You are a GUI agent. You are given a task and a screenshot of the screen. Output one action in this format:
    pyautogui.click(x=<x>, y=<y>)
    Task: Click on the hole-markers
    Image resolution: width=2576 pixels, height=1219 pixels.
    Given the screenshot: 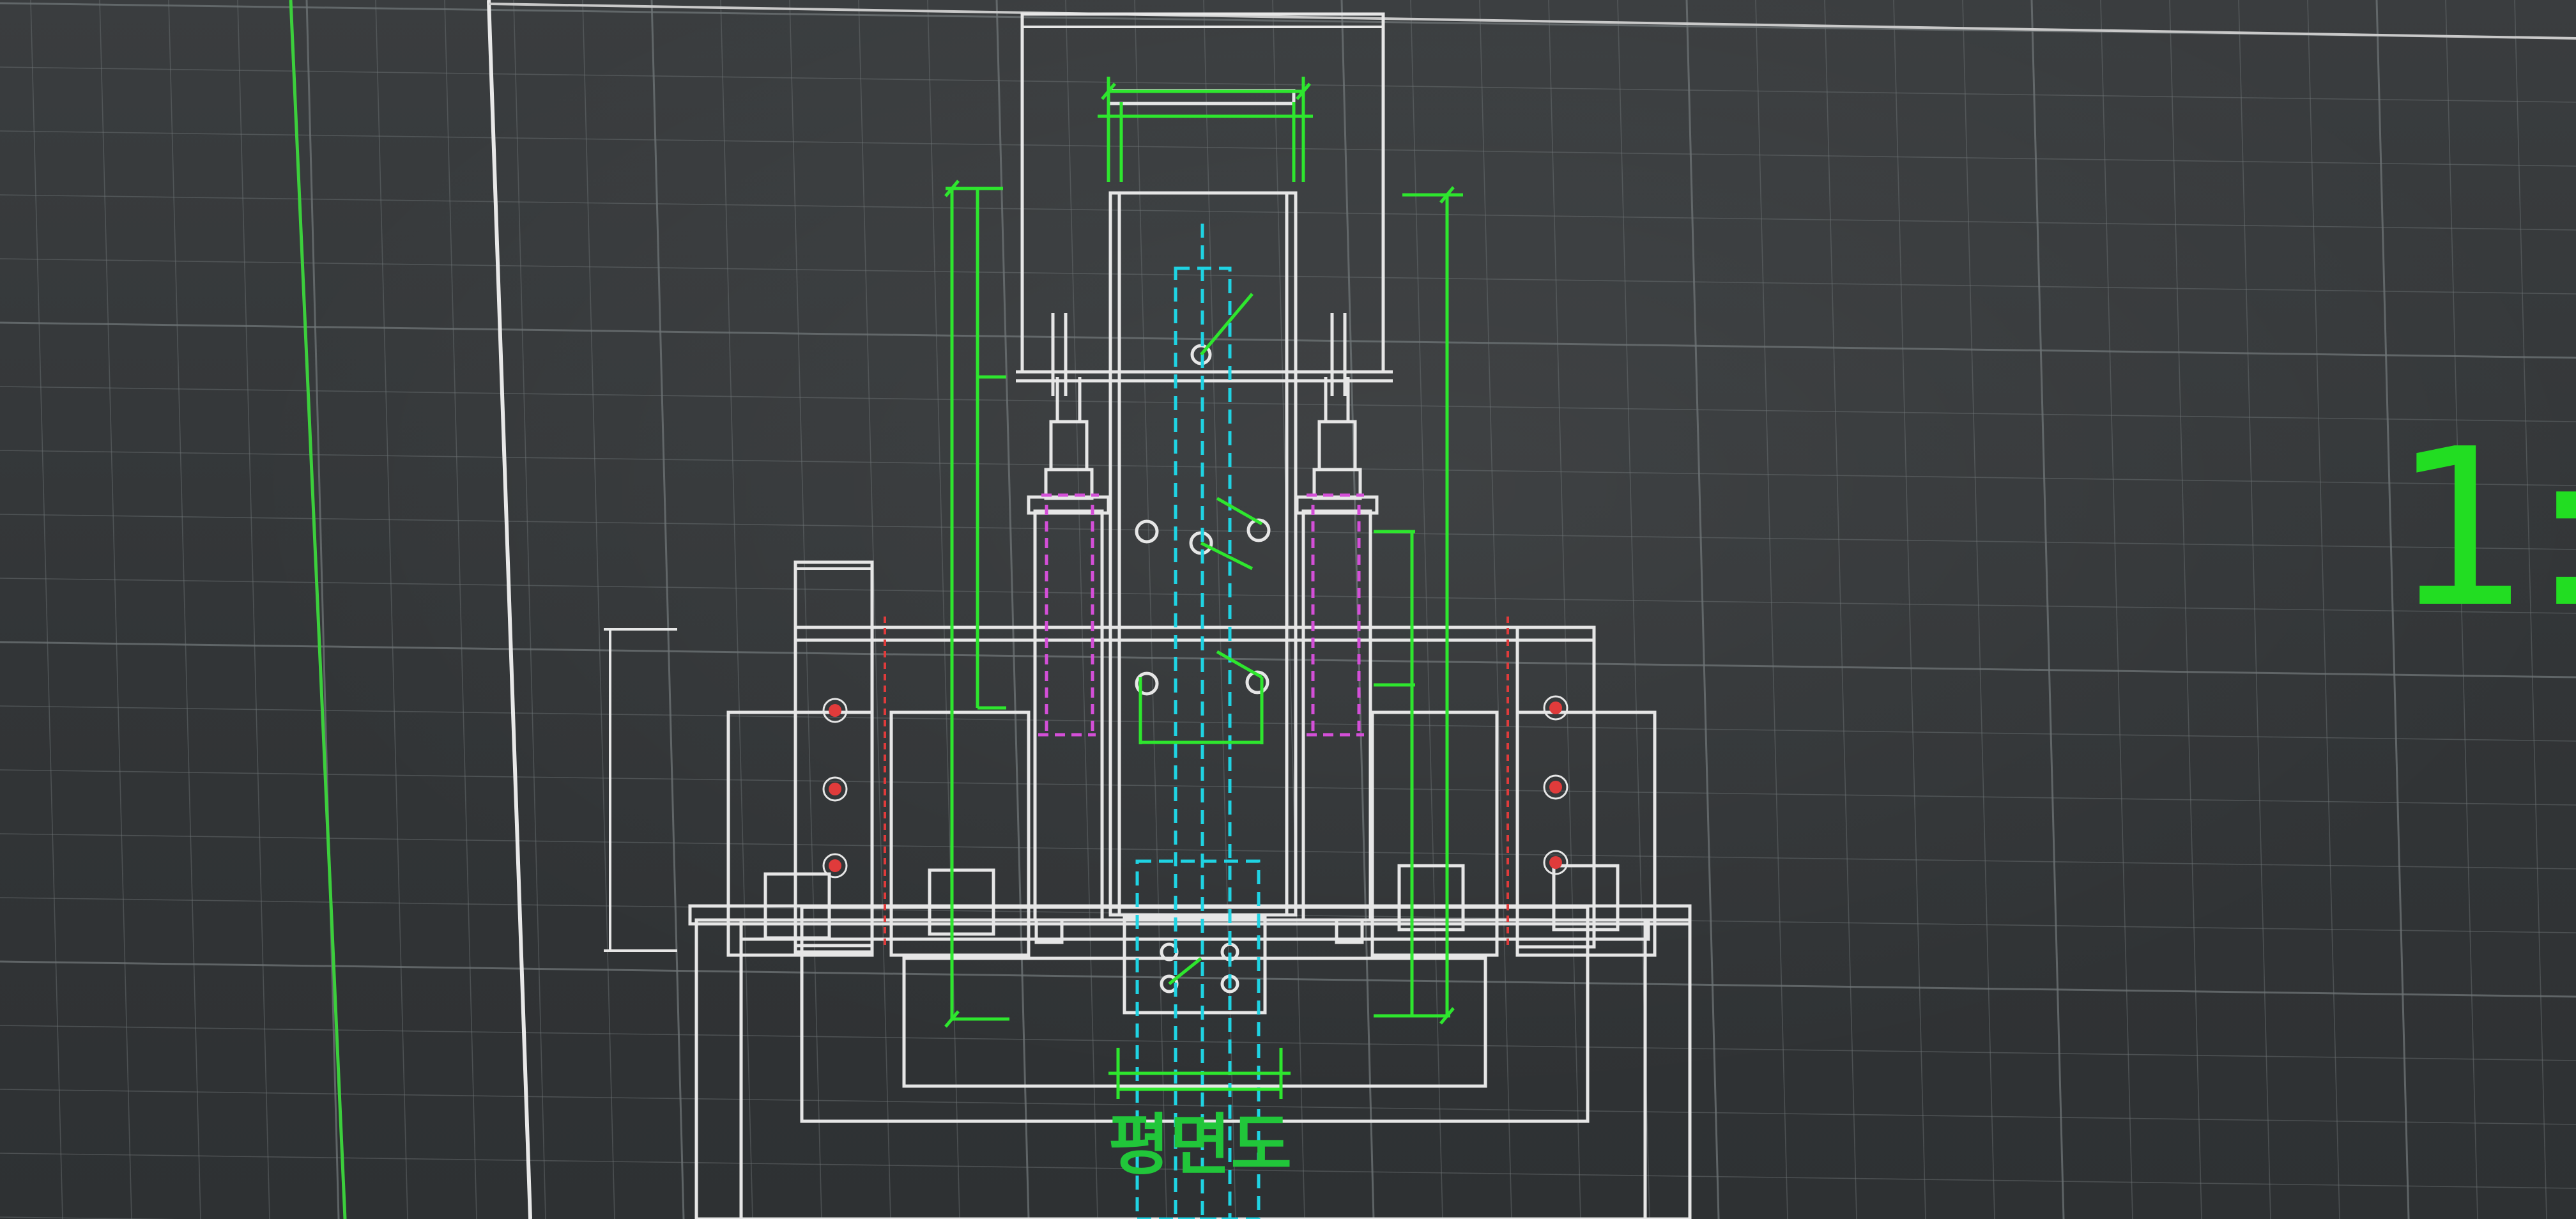 What is the action you would take?
    pyautogui.click(x=1195, y=781)
    